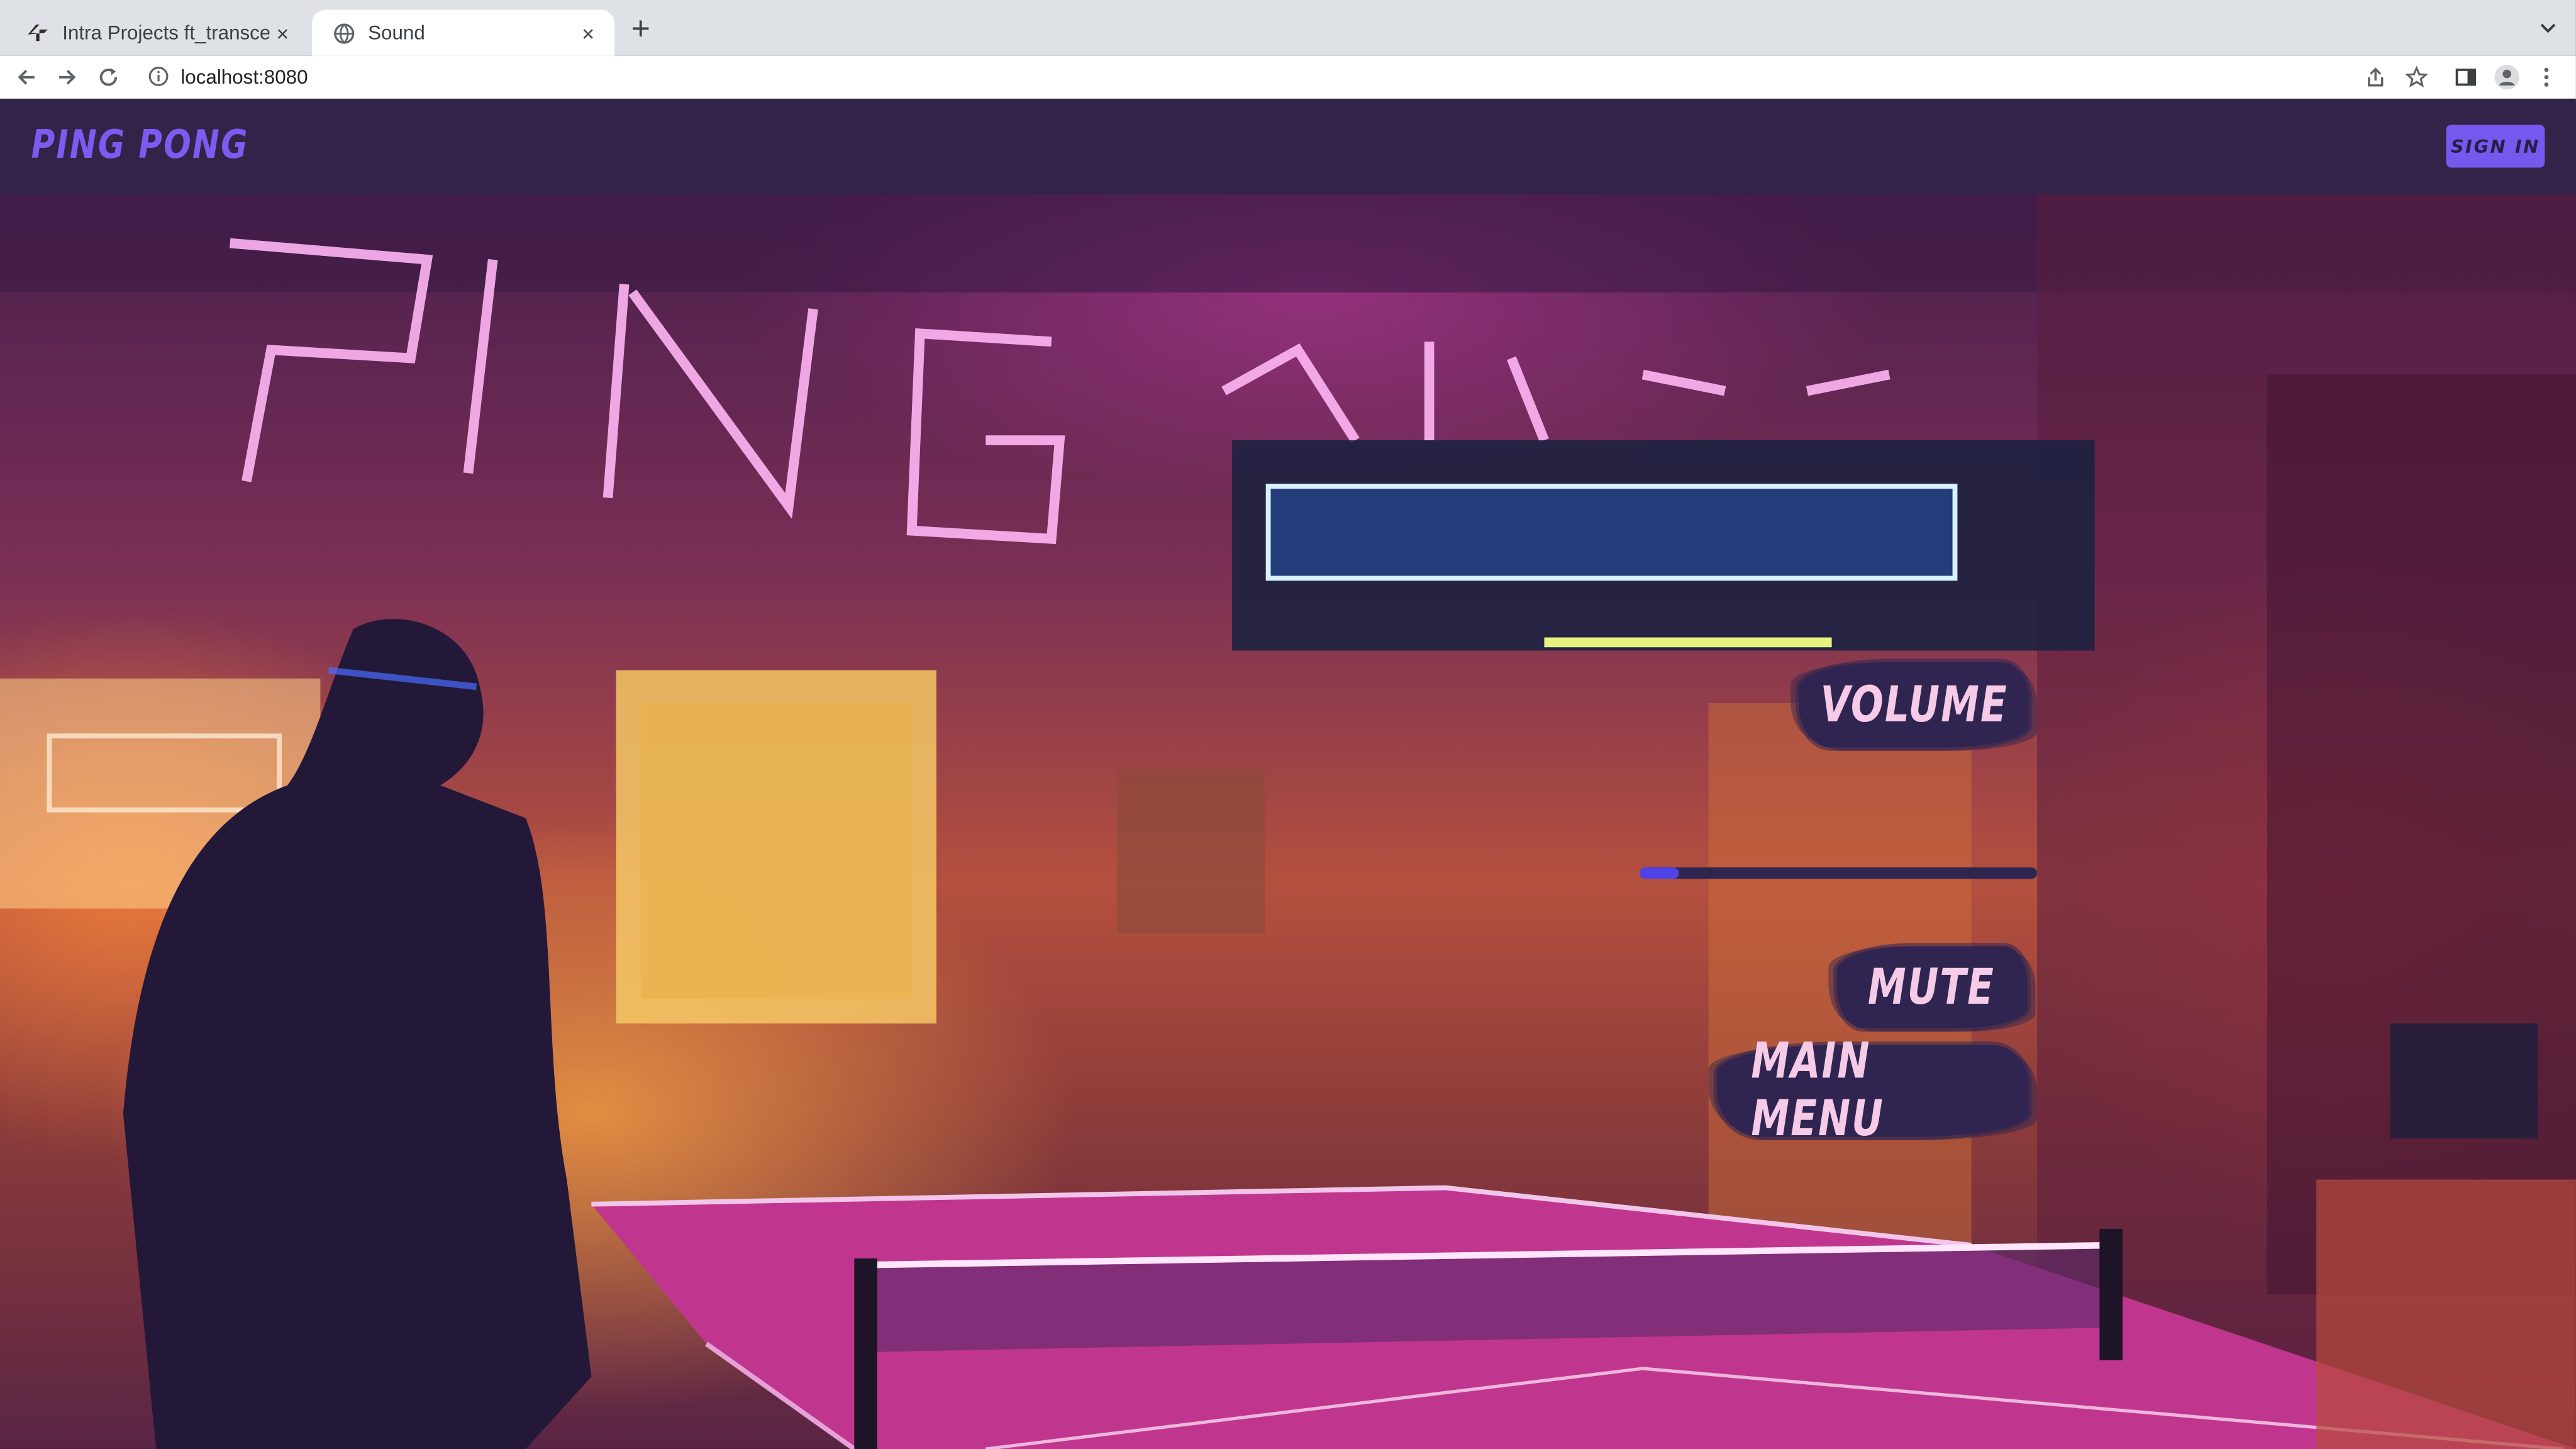  Describe the element at coordinates (1659, 873) in the screenshot. I see `volume-slider-fill` at that location.